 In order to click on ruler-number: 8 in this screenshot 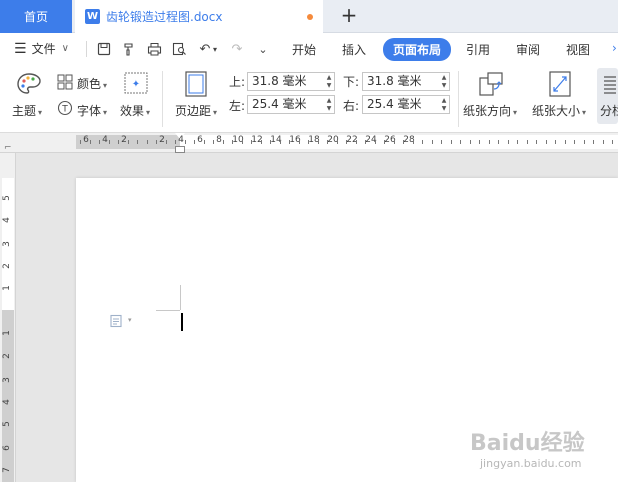, I will do `click(219, 140)`.